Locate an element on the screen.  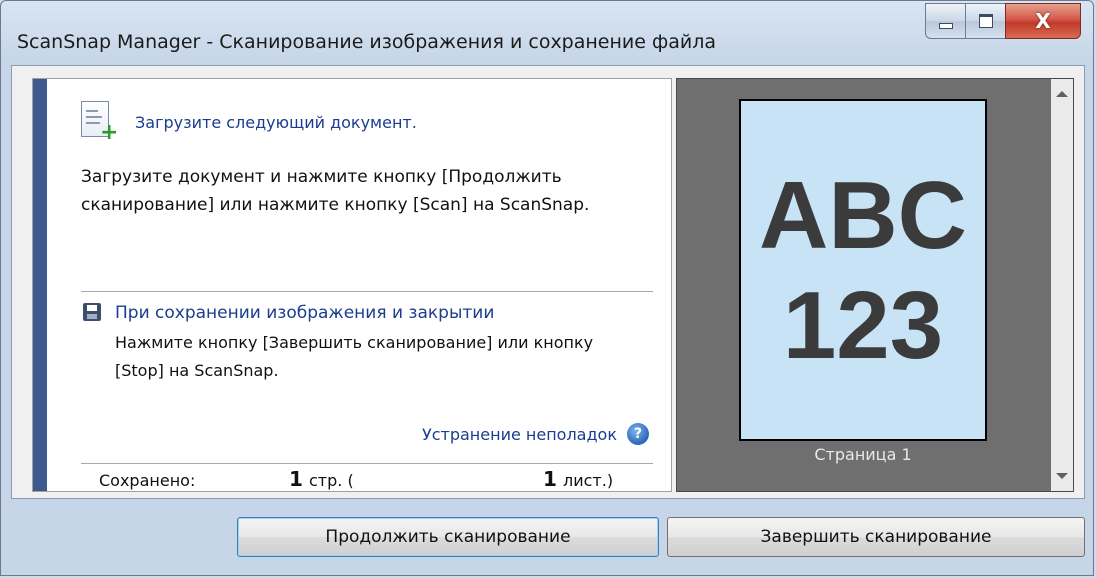
sheets-unit: лист.) is located at coordinates (588, 480).